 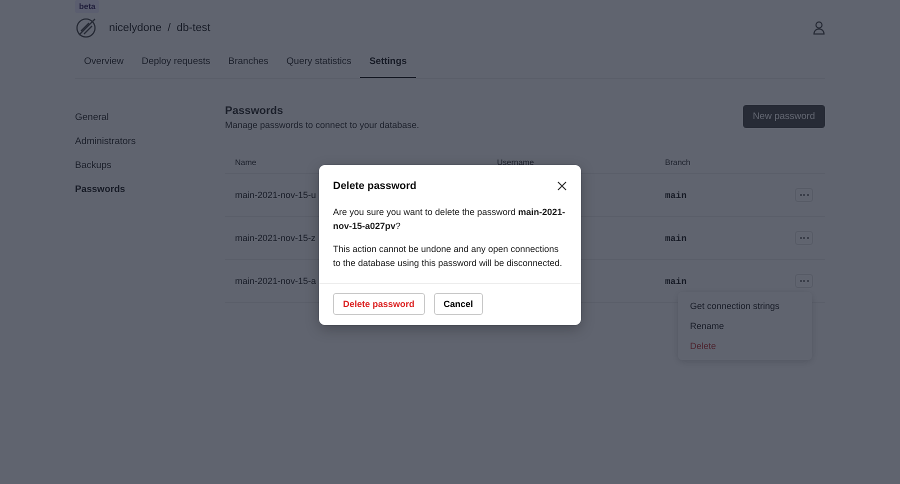 What do you see at coordinates (254, 111) in the screenshot?
I see `section-title: Passwords` at bounding box center [254, 111].